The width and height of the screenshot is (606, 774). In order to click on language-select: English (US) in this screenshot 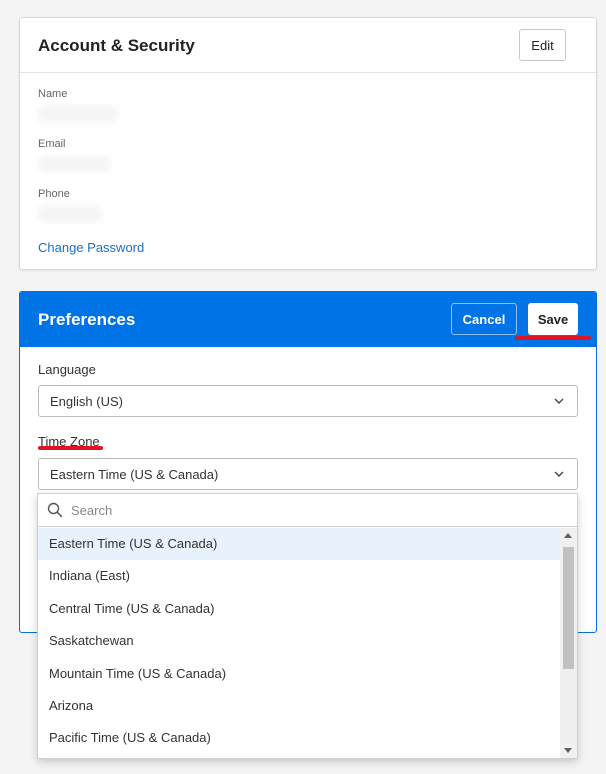, I will do `click(308, 401)`.